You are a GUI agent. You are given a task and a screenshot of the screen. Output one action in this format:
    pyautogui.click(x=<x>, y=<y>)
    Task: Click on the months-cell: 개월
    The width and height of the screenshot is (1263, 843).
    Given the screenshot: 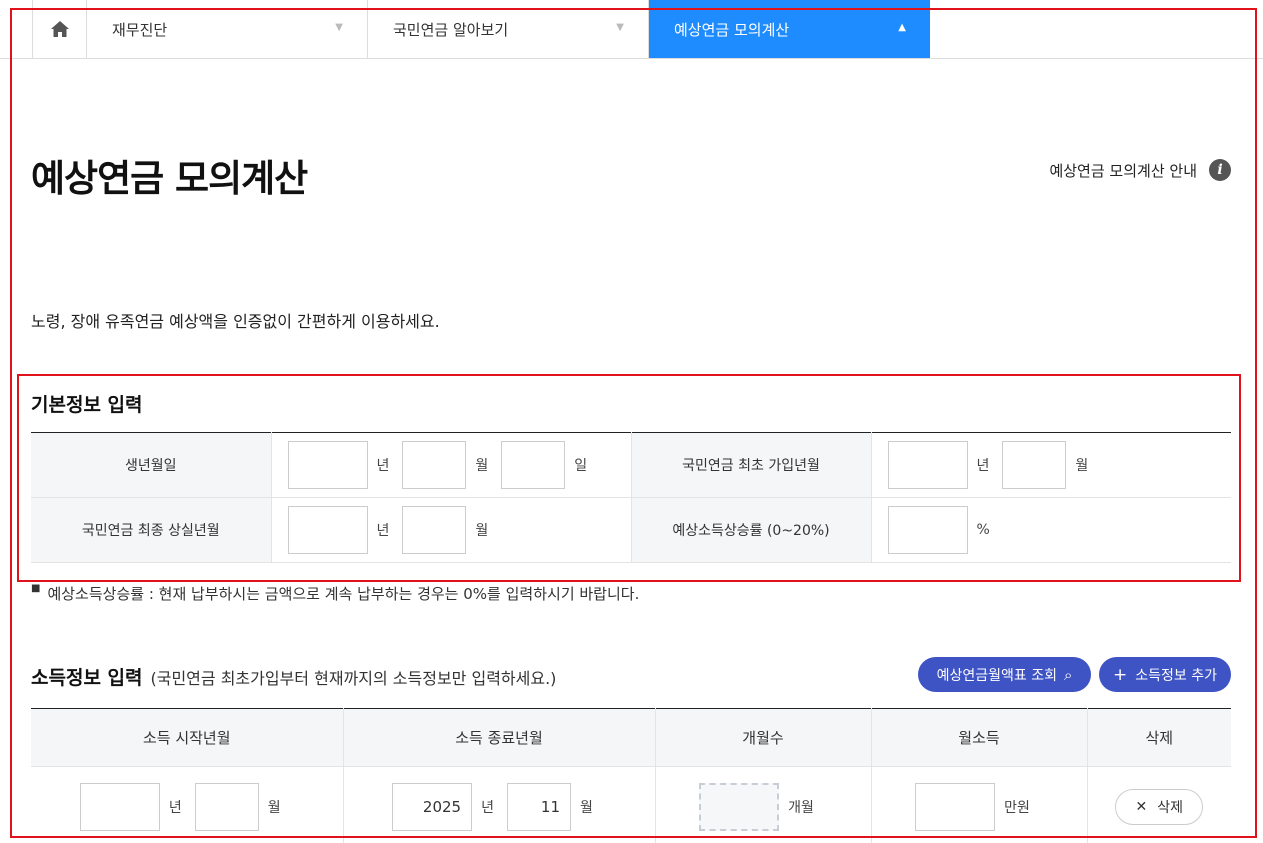 What is the action you would take?
    pyautogui.click(x=763, y=804)
    